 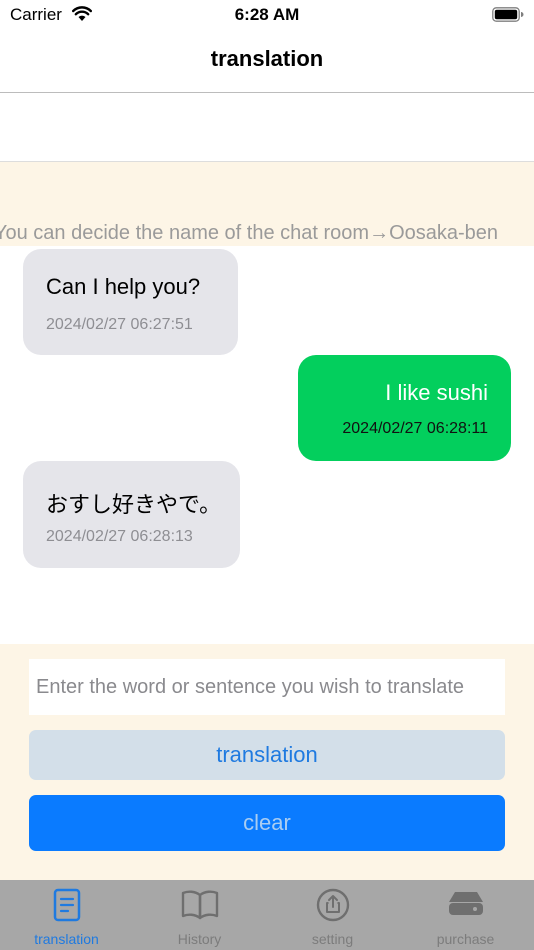 I want to click on navigation-bar: translation, so click(x=267, y=61).